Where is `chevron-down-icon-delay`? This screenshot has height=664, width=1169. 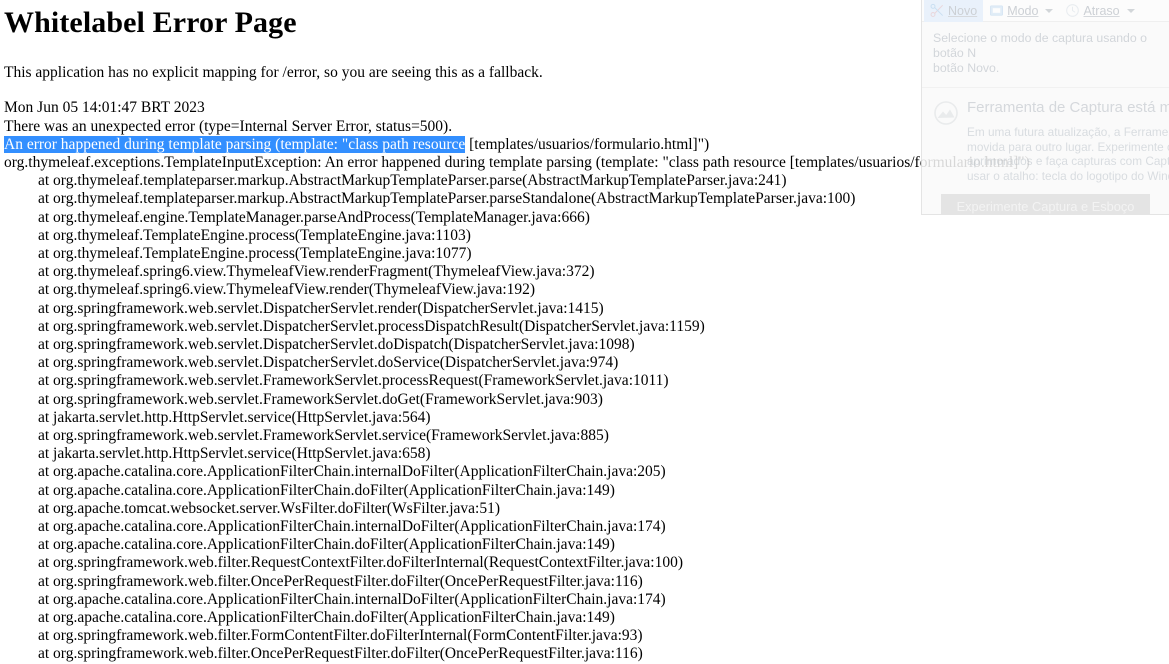 chevron-down-icon-delay is located at coordinates (1130, 10).